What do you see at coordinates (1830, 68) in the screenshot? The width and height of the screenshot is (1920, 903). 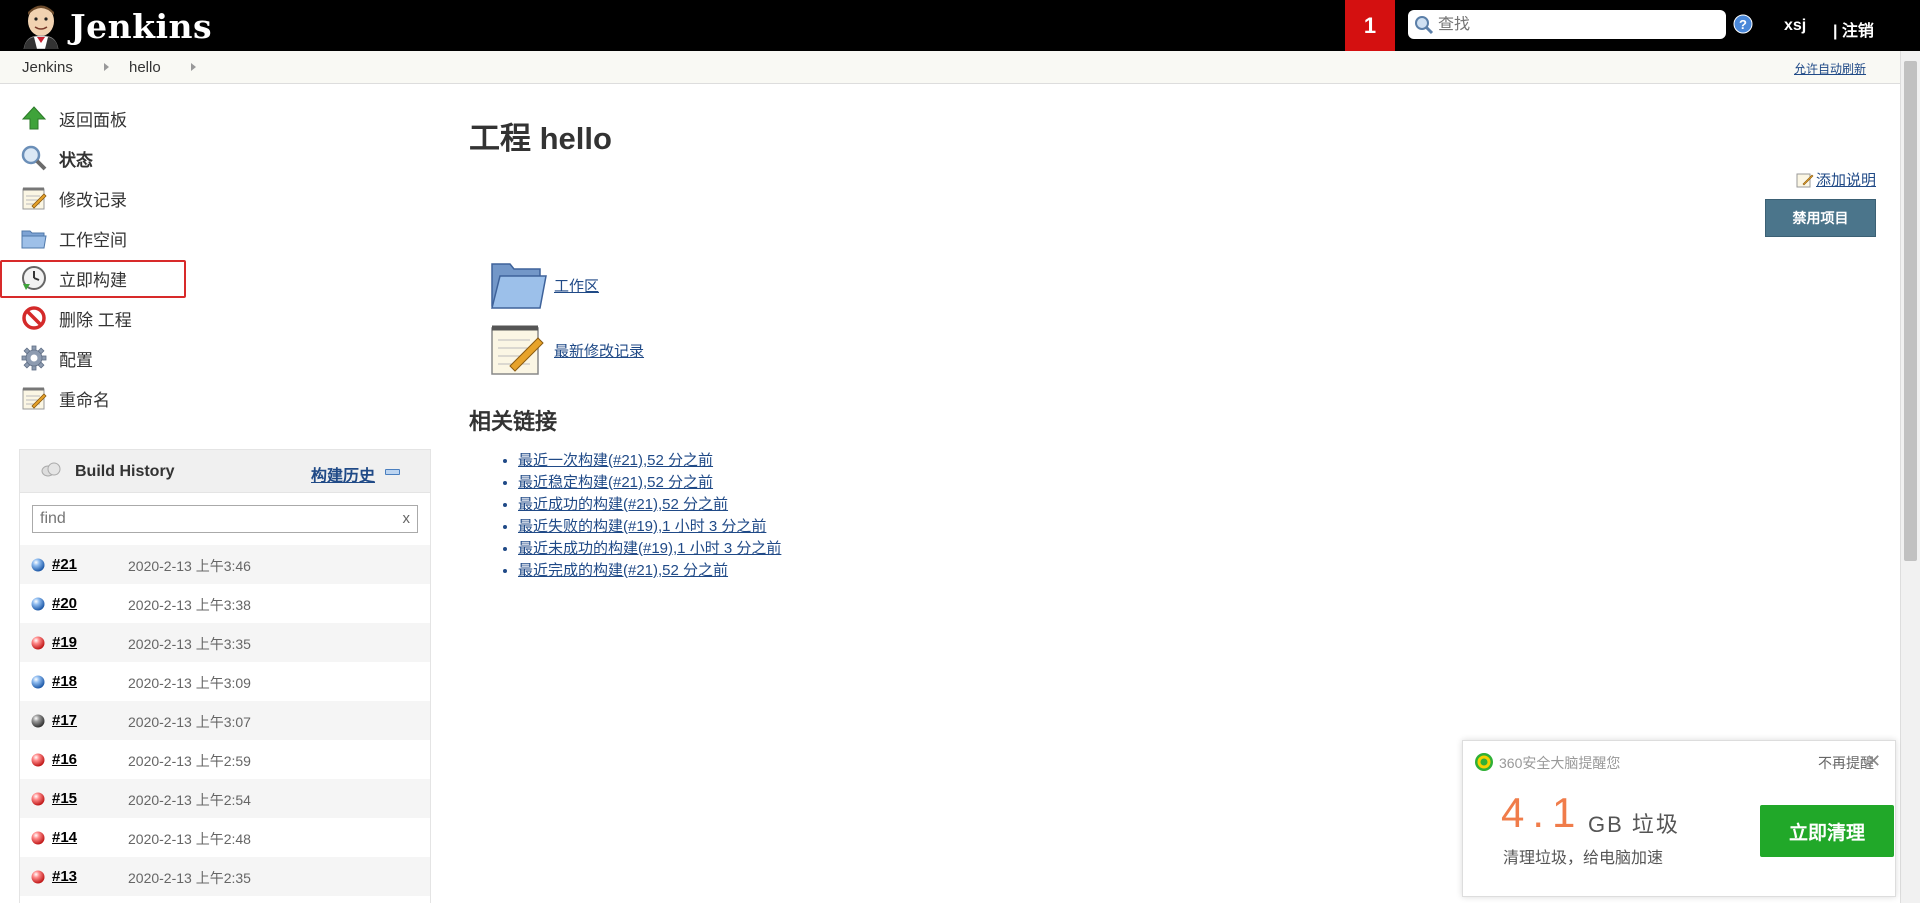 I see `auto-refresh-link: 允许自动刷新` at bounding box center [1830, 68].